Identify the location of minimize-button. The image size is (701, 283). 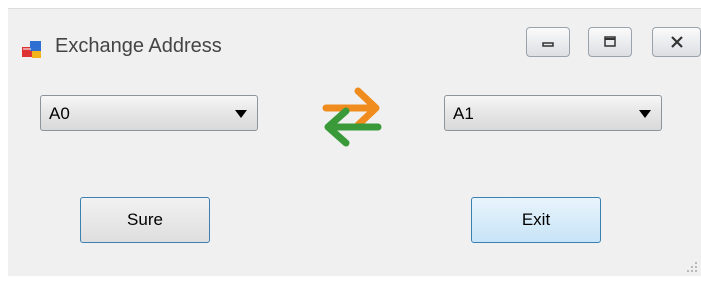
(548, 42).